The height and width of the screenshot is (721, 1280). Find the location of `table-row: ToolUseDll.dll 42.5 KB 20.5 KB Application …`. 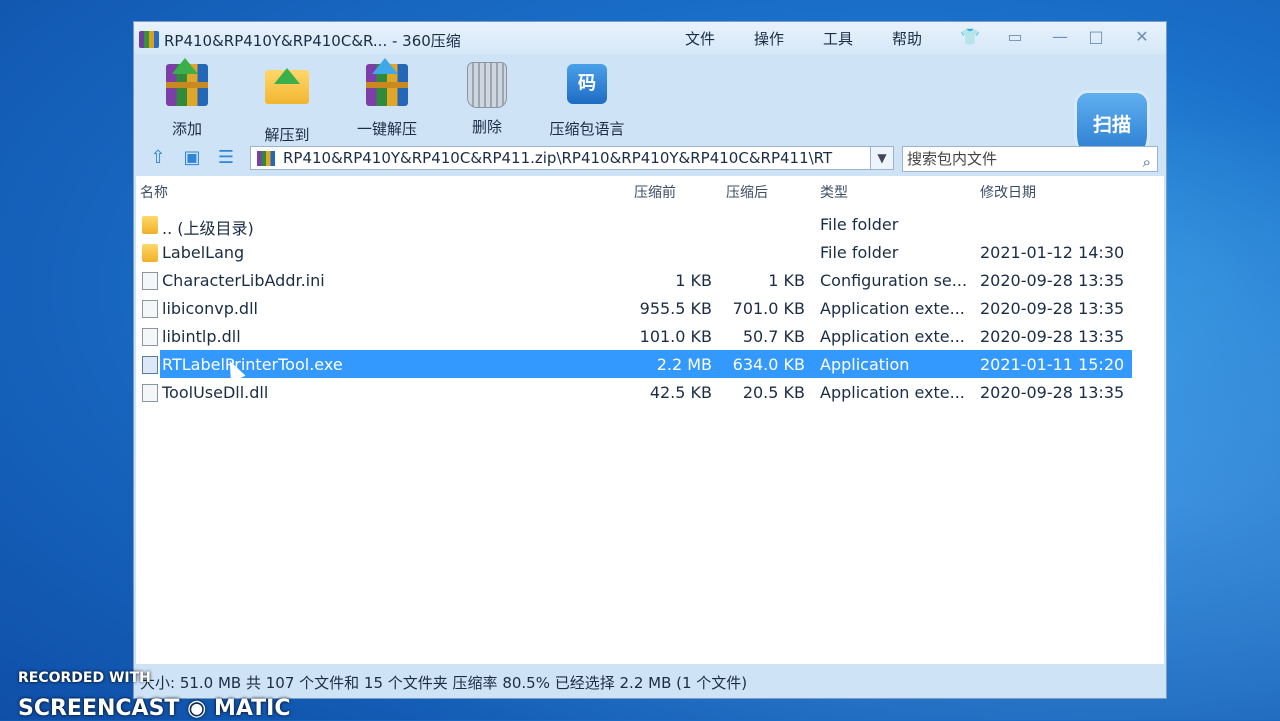

table-row: ToolUseDll.dll 42.5 KB 20.5 KB Application … is located at coordinates (634, 392).